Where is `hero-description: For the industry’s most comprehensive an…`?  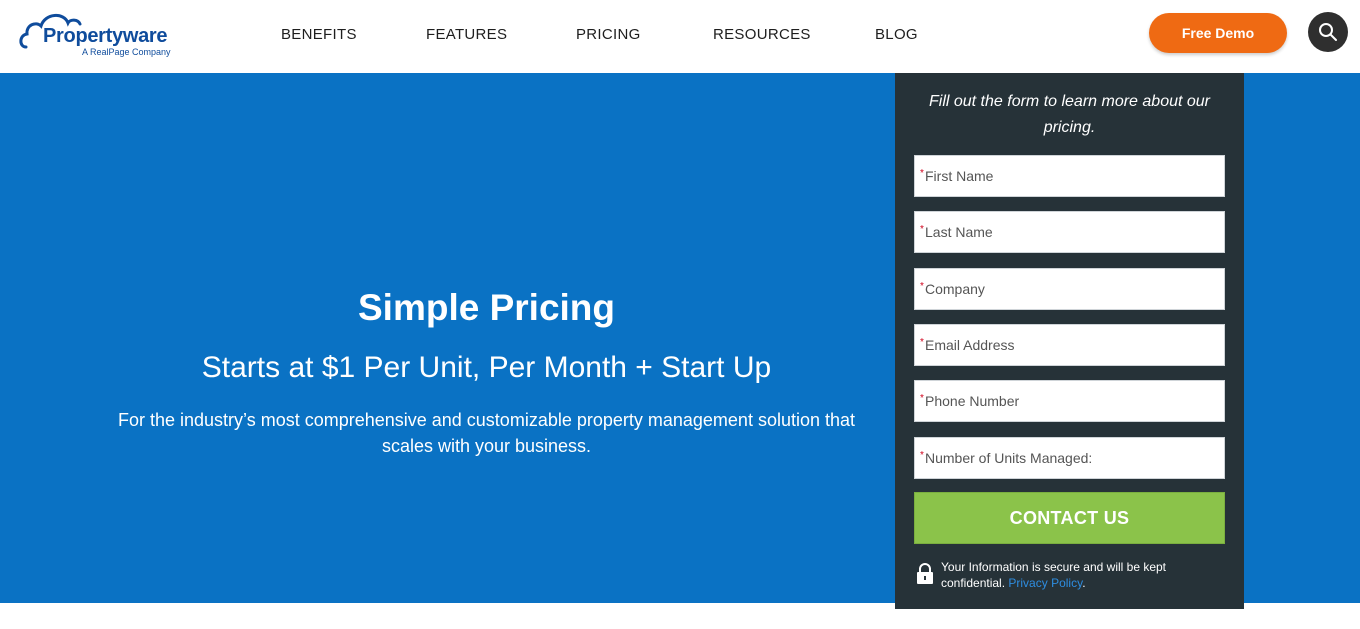 hero-description: For the industry’s most comprehensive an… is located at coordinates (486, 433).